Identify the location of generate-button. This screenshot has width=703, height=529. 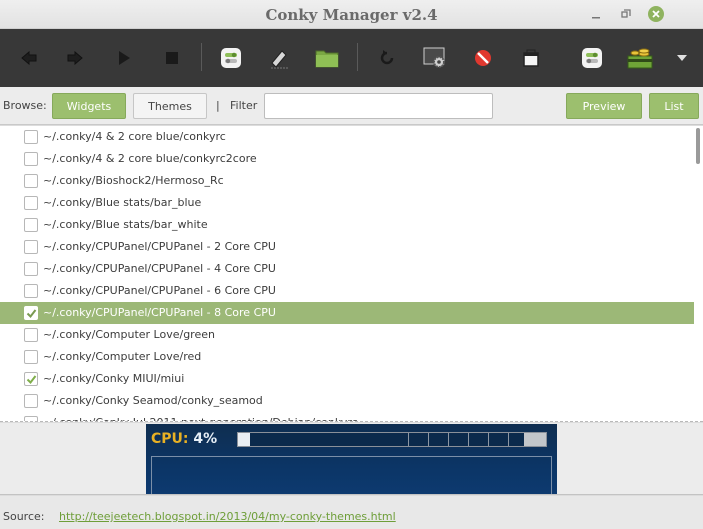
(531, 58).